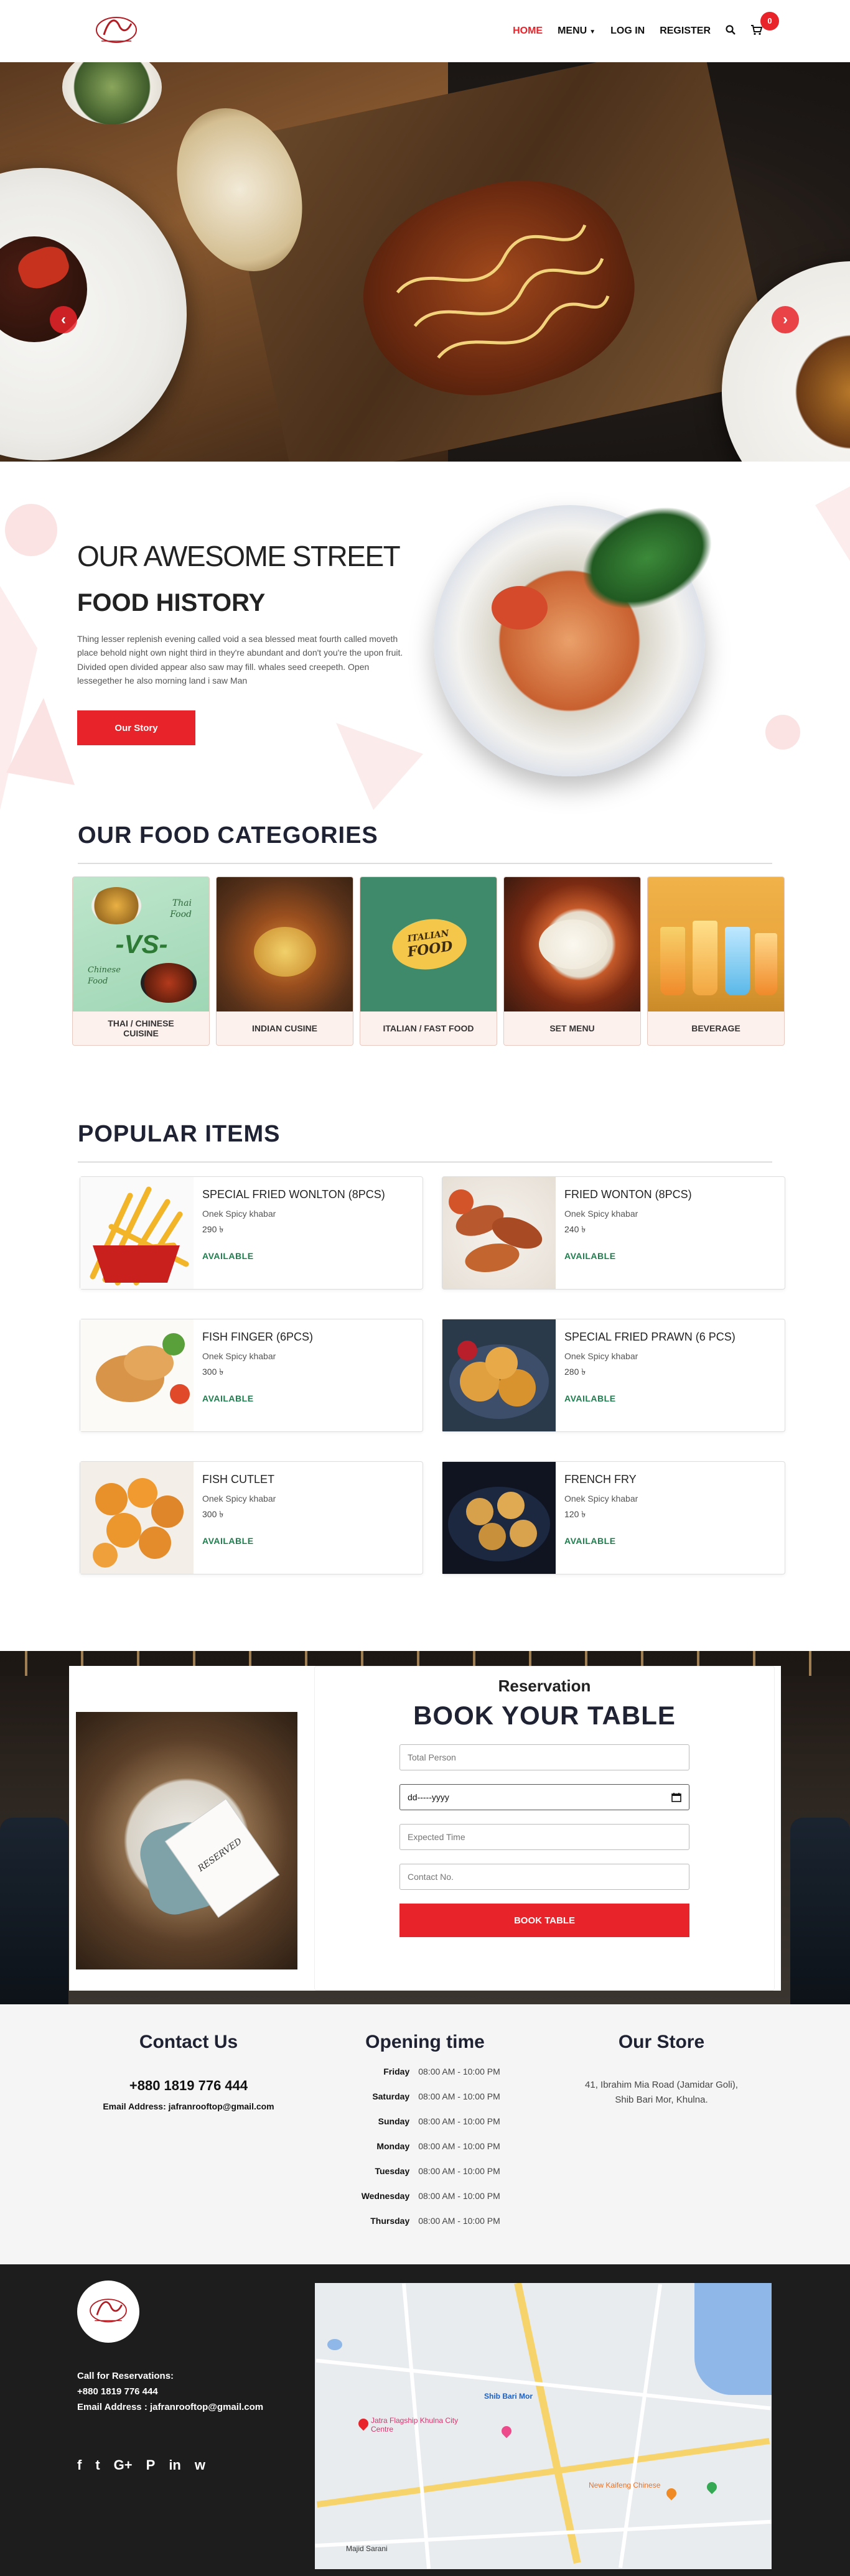  What do you see at coordinates (394, 2121) in the screenshot?
I see `hours-day: Sunday` at bounding box center [394, 2121].